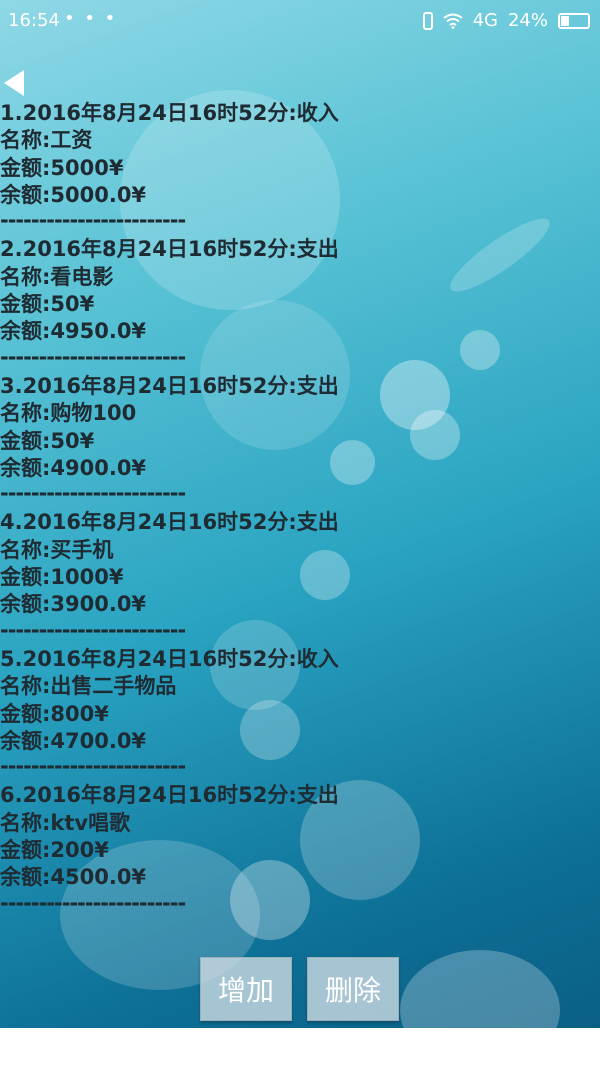  I want to click on status-bar: 16:54 • • • 4G 24%, so click(300, 21).